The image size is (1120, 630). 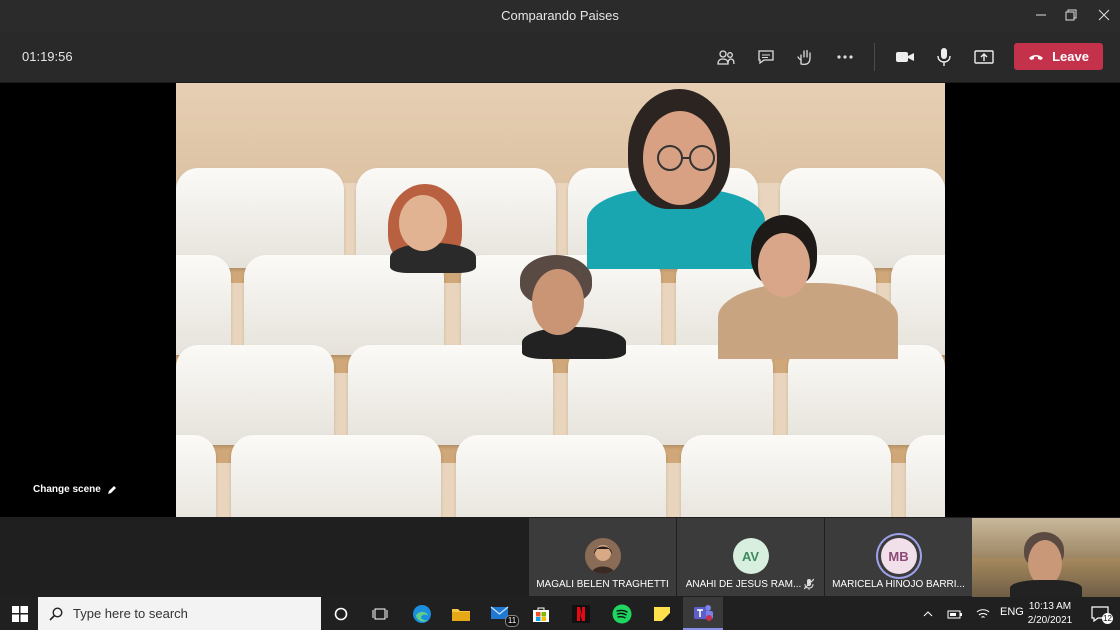 I want to click on leave-label: Leave, so click(x=1070, y=56).